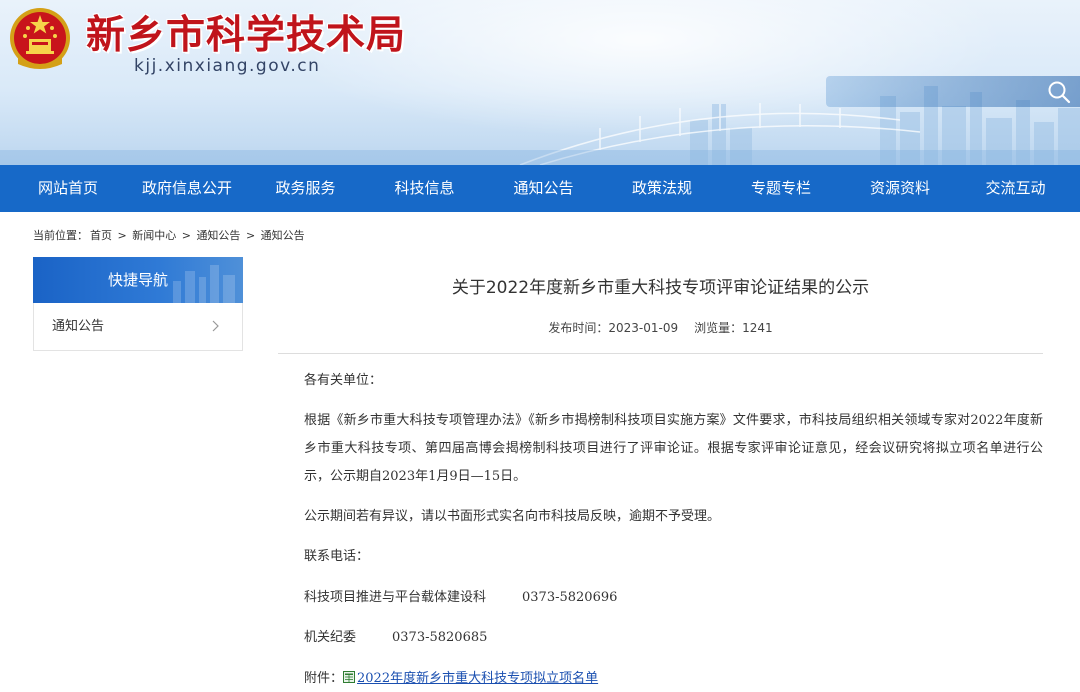 This screenshot has height=692, width=1080. Describe the element at coordinates (305, 188) in the screenshot. I see `nav-item-gov-services: 政务服务` at that location.